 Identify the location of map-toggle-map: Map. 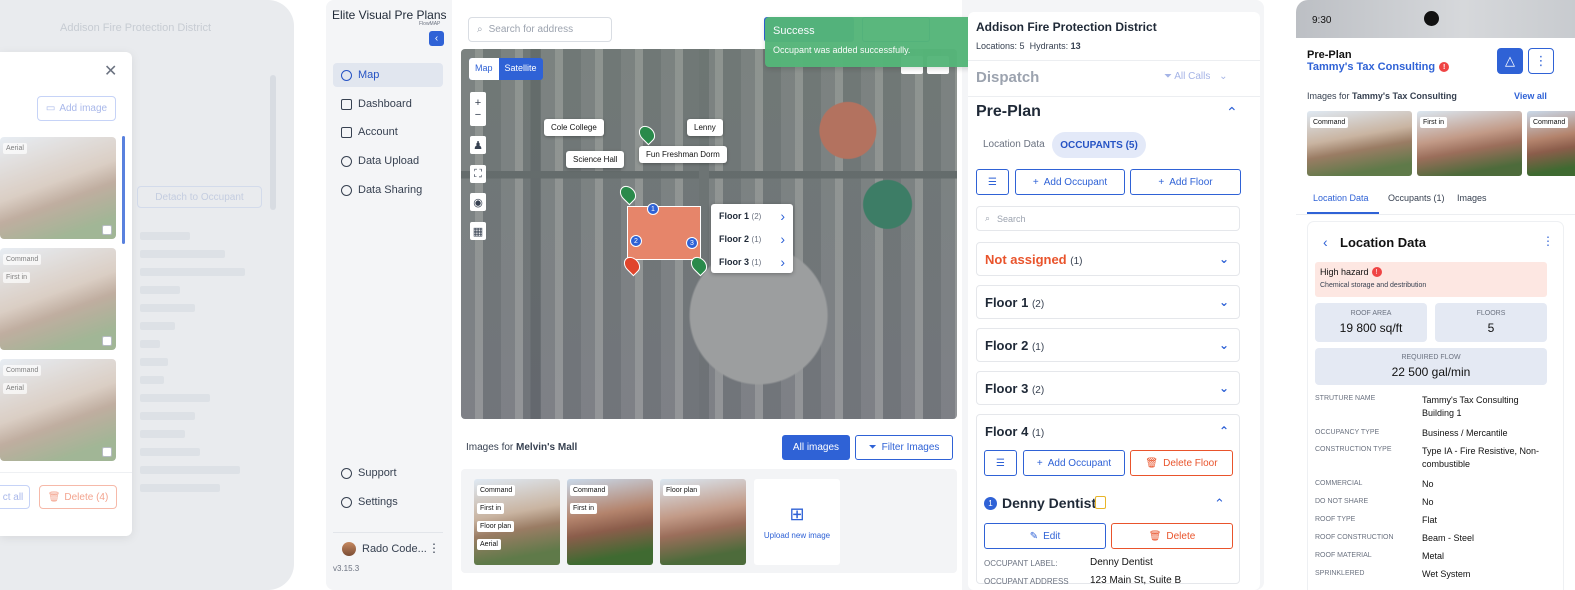
(484, 69).